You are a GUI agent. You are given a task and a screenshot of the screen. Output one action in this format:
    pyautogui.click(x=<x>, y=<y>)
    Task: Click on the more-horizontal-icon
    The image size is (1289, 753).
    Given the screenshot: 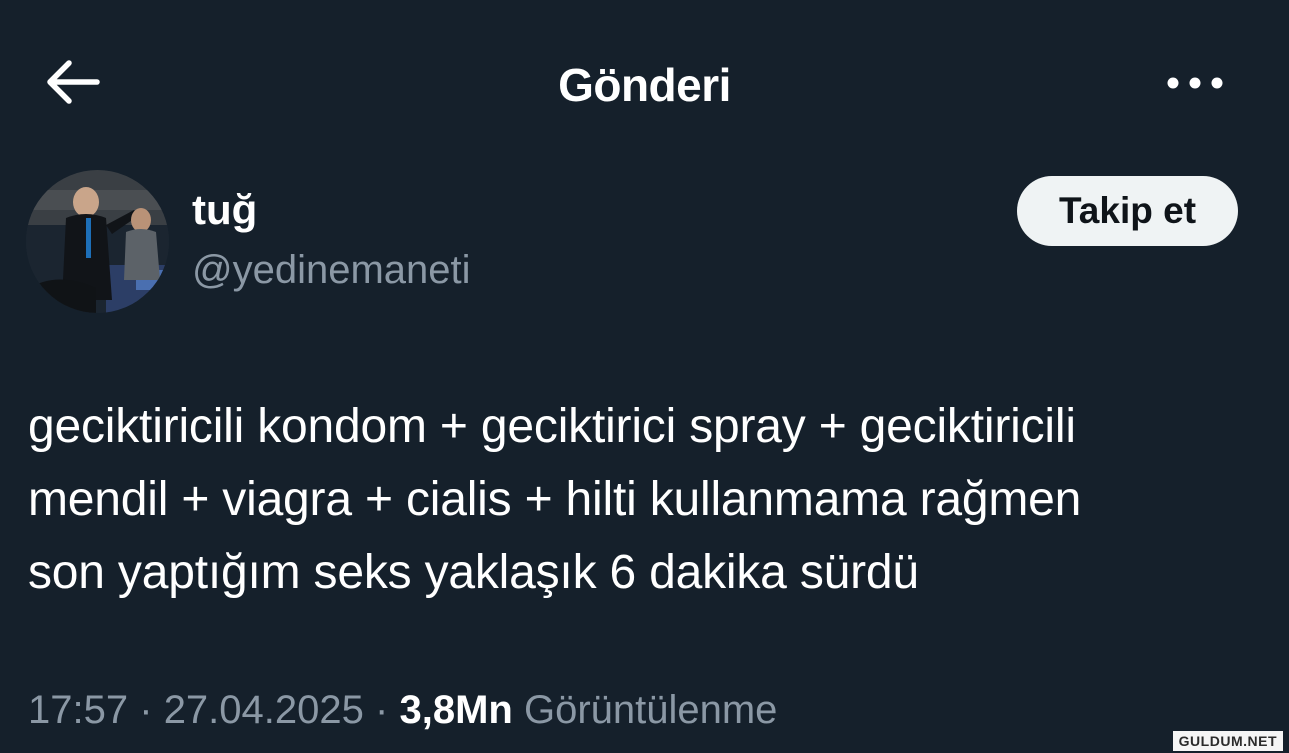 What is the action you would take?
    pyautogui.click(x=1195, y=83)
    